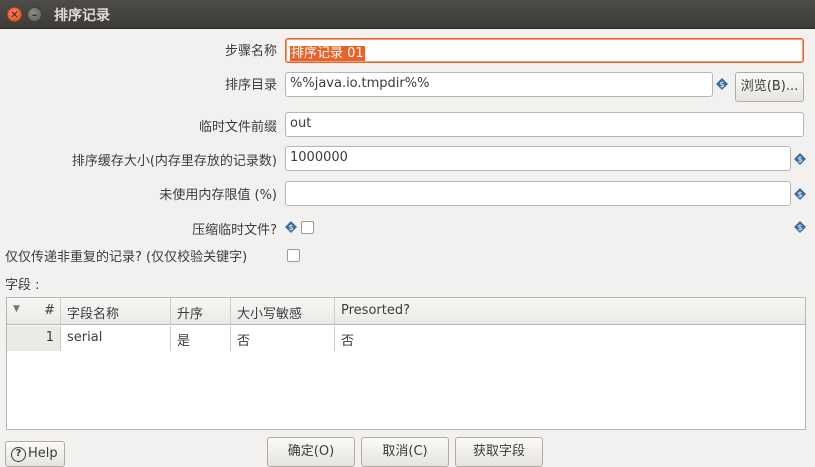 The image size is (815, 467). Describe the element at coordinates (407, 14) in the screenshot. I see `title-bar: ✕ – 排序记录` at that location.